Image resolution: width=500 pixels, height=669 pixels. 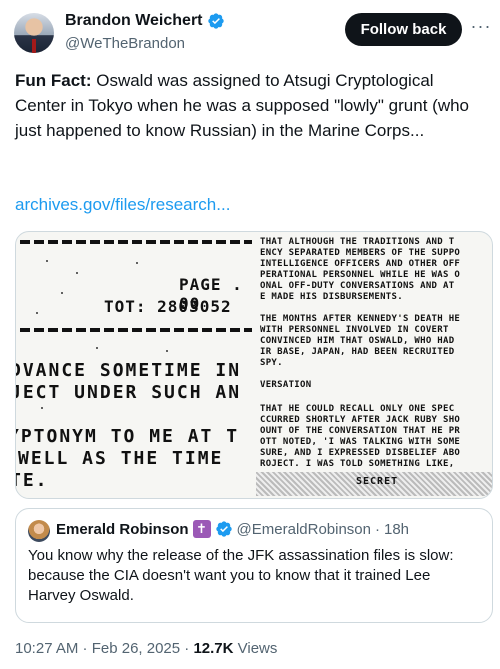 I want to click on document-line: DVANCE SOMETIME IN, so click(x=128, y=370).